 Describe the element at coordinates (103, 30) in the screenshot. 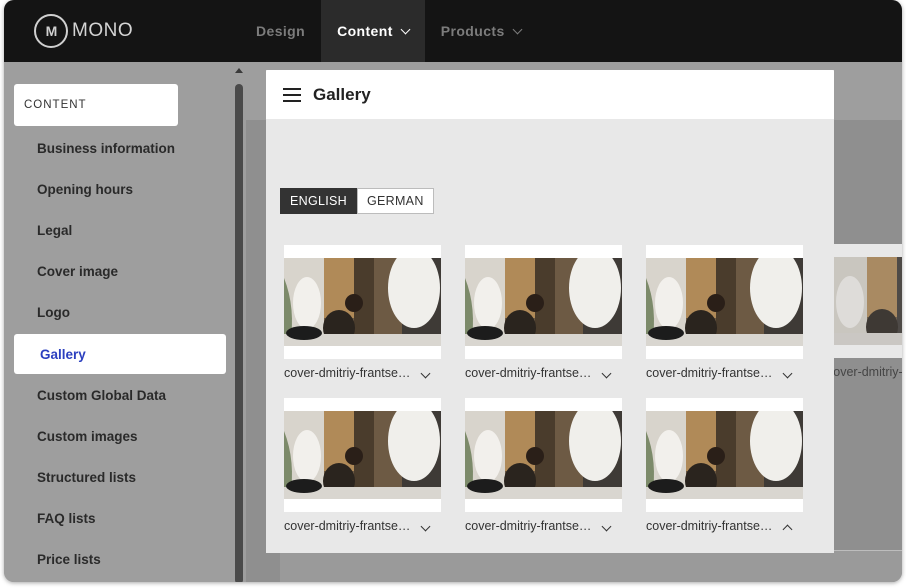

I see `logo-text: MONO` at that location.